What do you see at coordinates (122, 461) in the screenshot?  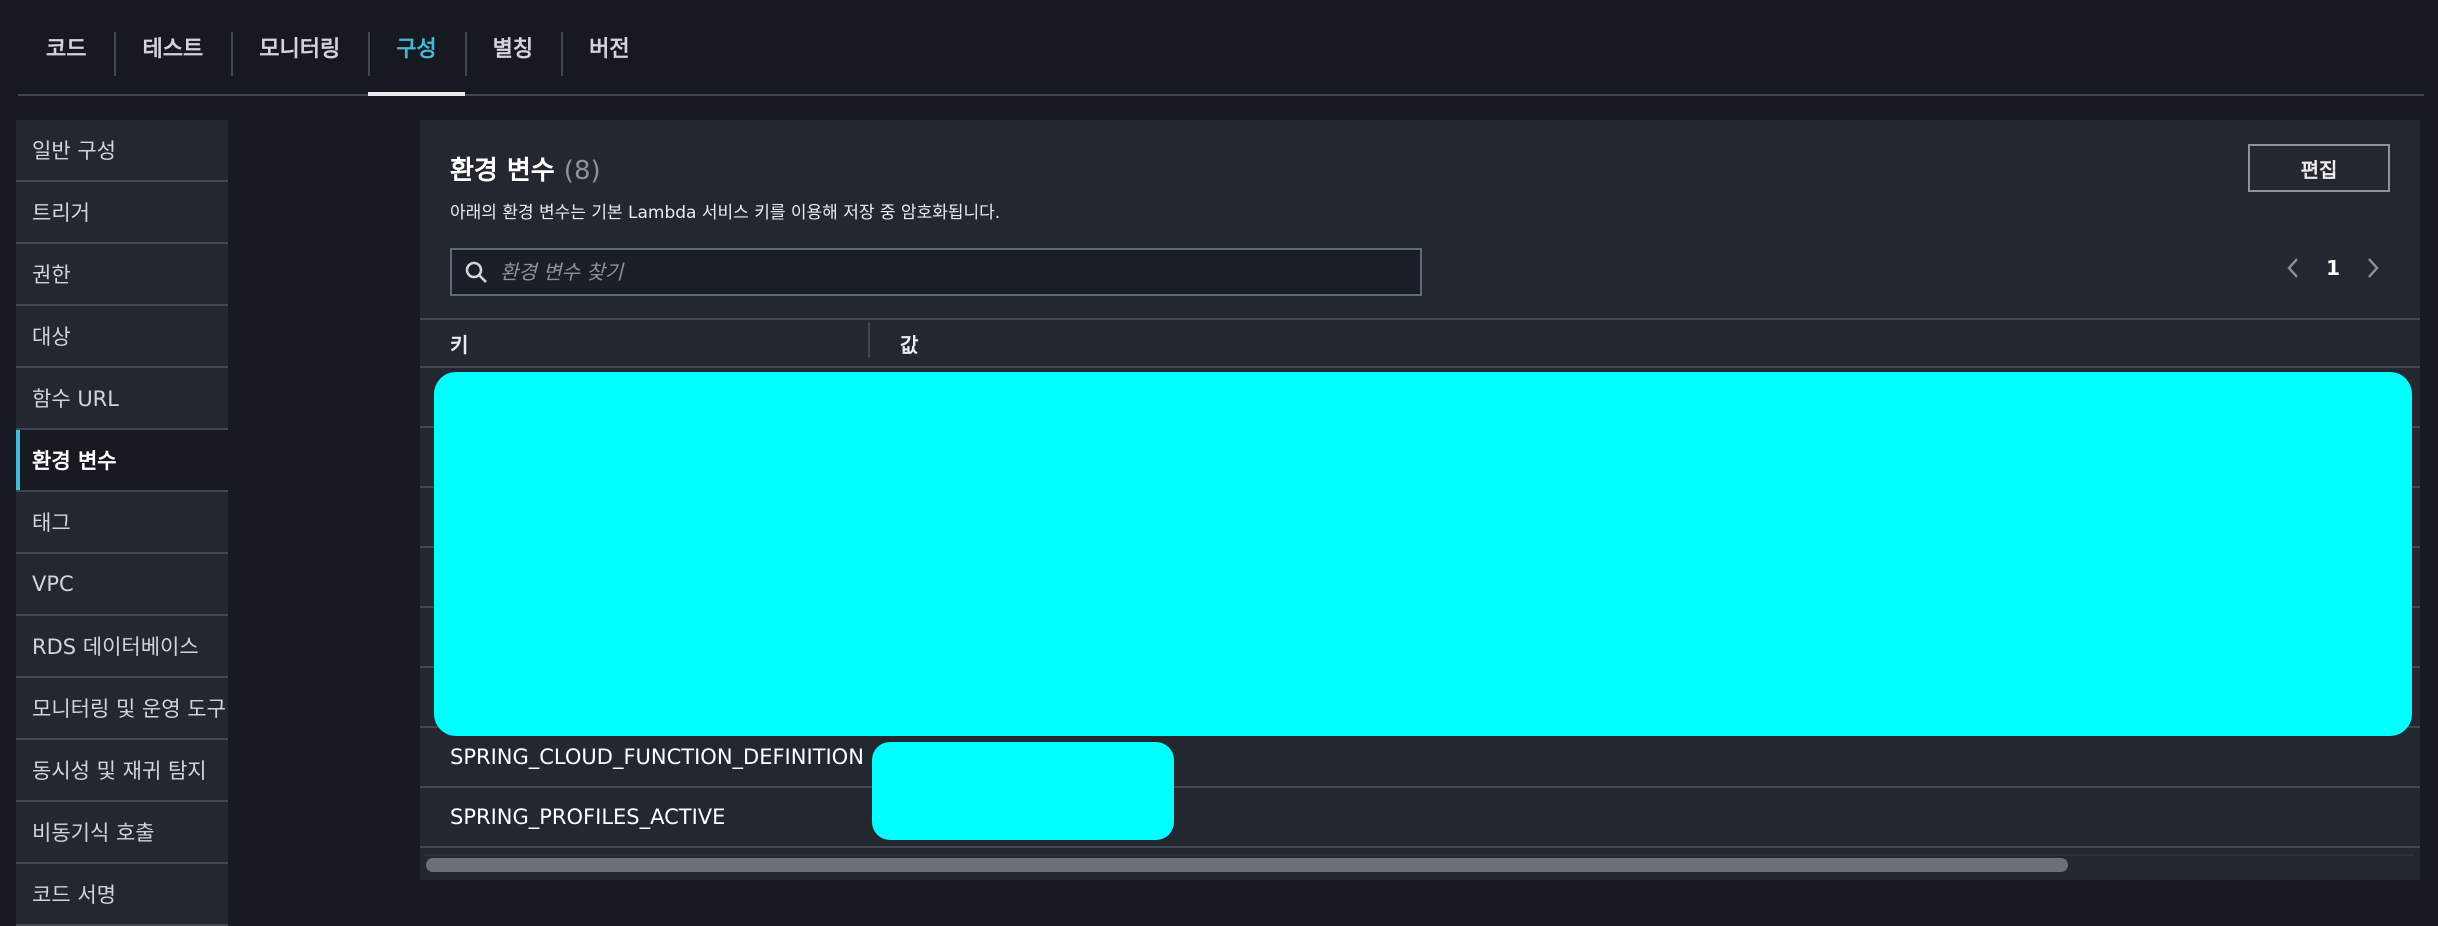 I see `sidebar-item-environment-variables: 환경 변수` at bounding box center [122, 461].